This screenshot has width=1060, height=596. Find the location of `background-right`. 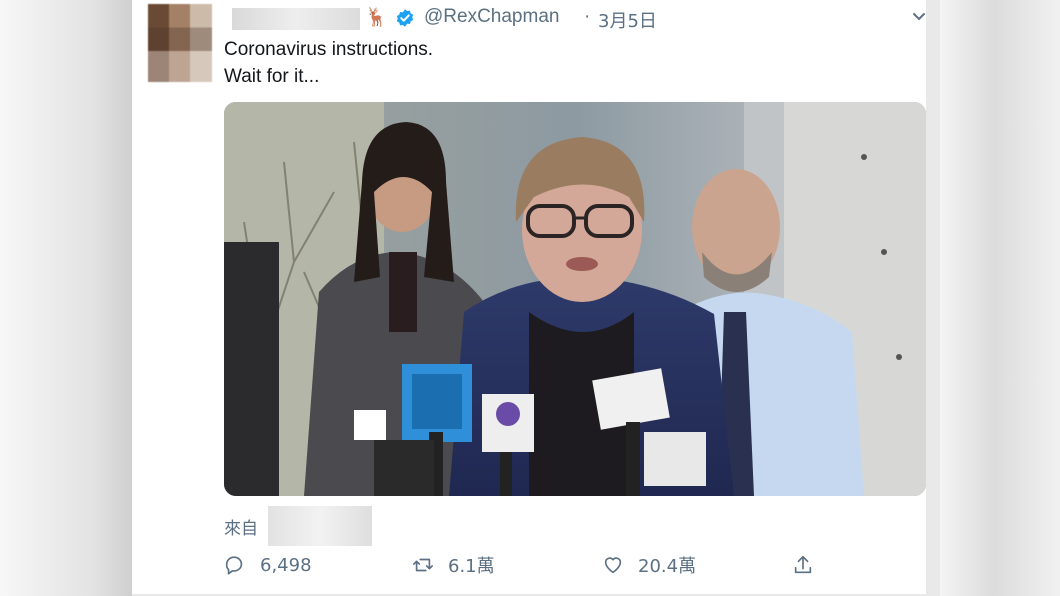

background-right is located at coordinates (1000, 298).